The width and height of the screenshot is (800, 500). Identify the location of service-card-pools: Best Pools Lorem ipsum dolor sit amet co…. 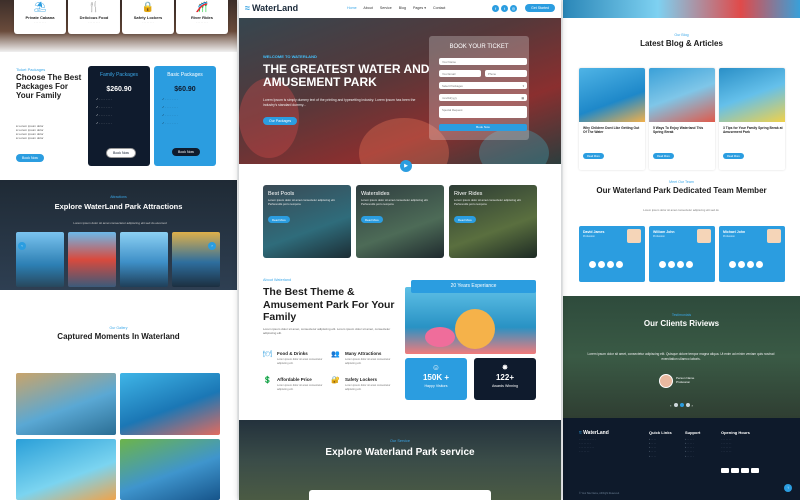
(307, 221).